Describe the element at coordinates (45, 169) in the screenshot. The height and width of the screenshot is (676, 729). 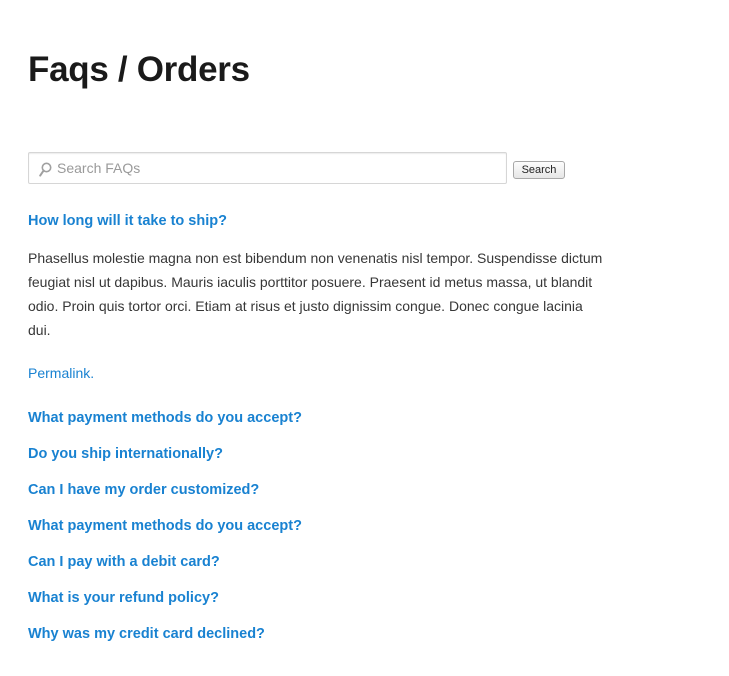
I see `search-icon` at that location.